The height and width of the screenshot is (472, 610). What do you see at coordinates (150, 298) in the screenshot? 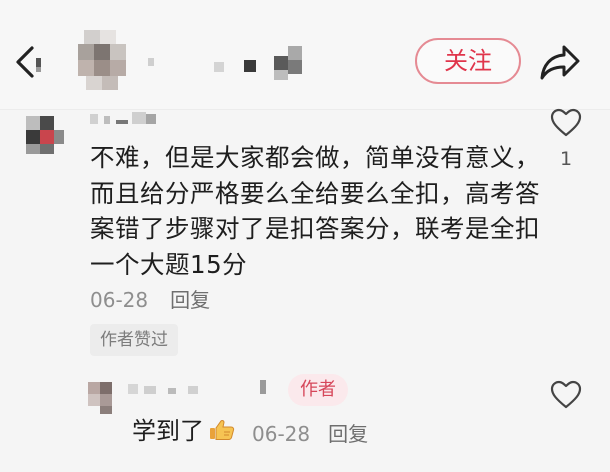
I see `comment-meta: 06-28 回复` at bounding box center [150, 298].